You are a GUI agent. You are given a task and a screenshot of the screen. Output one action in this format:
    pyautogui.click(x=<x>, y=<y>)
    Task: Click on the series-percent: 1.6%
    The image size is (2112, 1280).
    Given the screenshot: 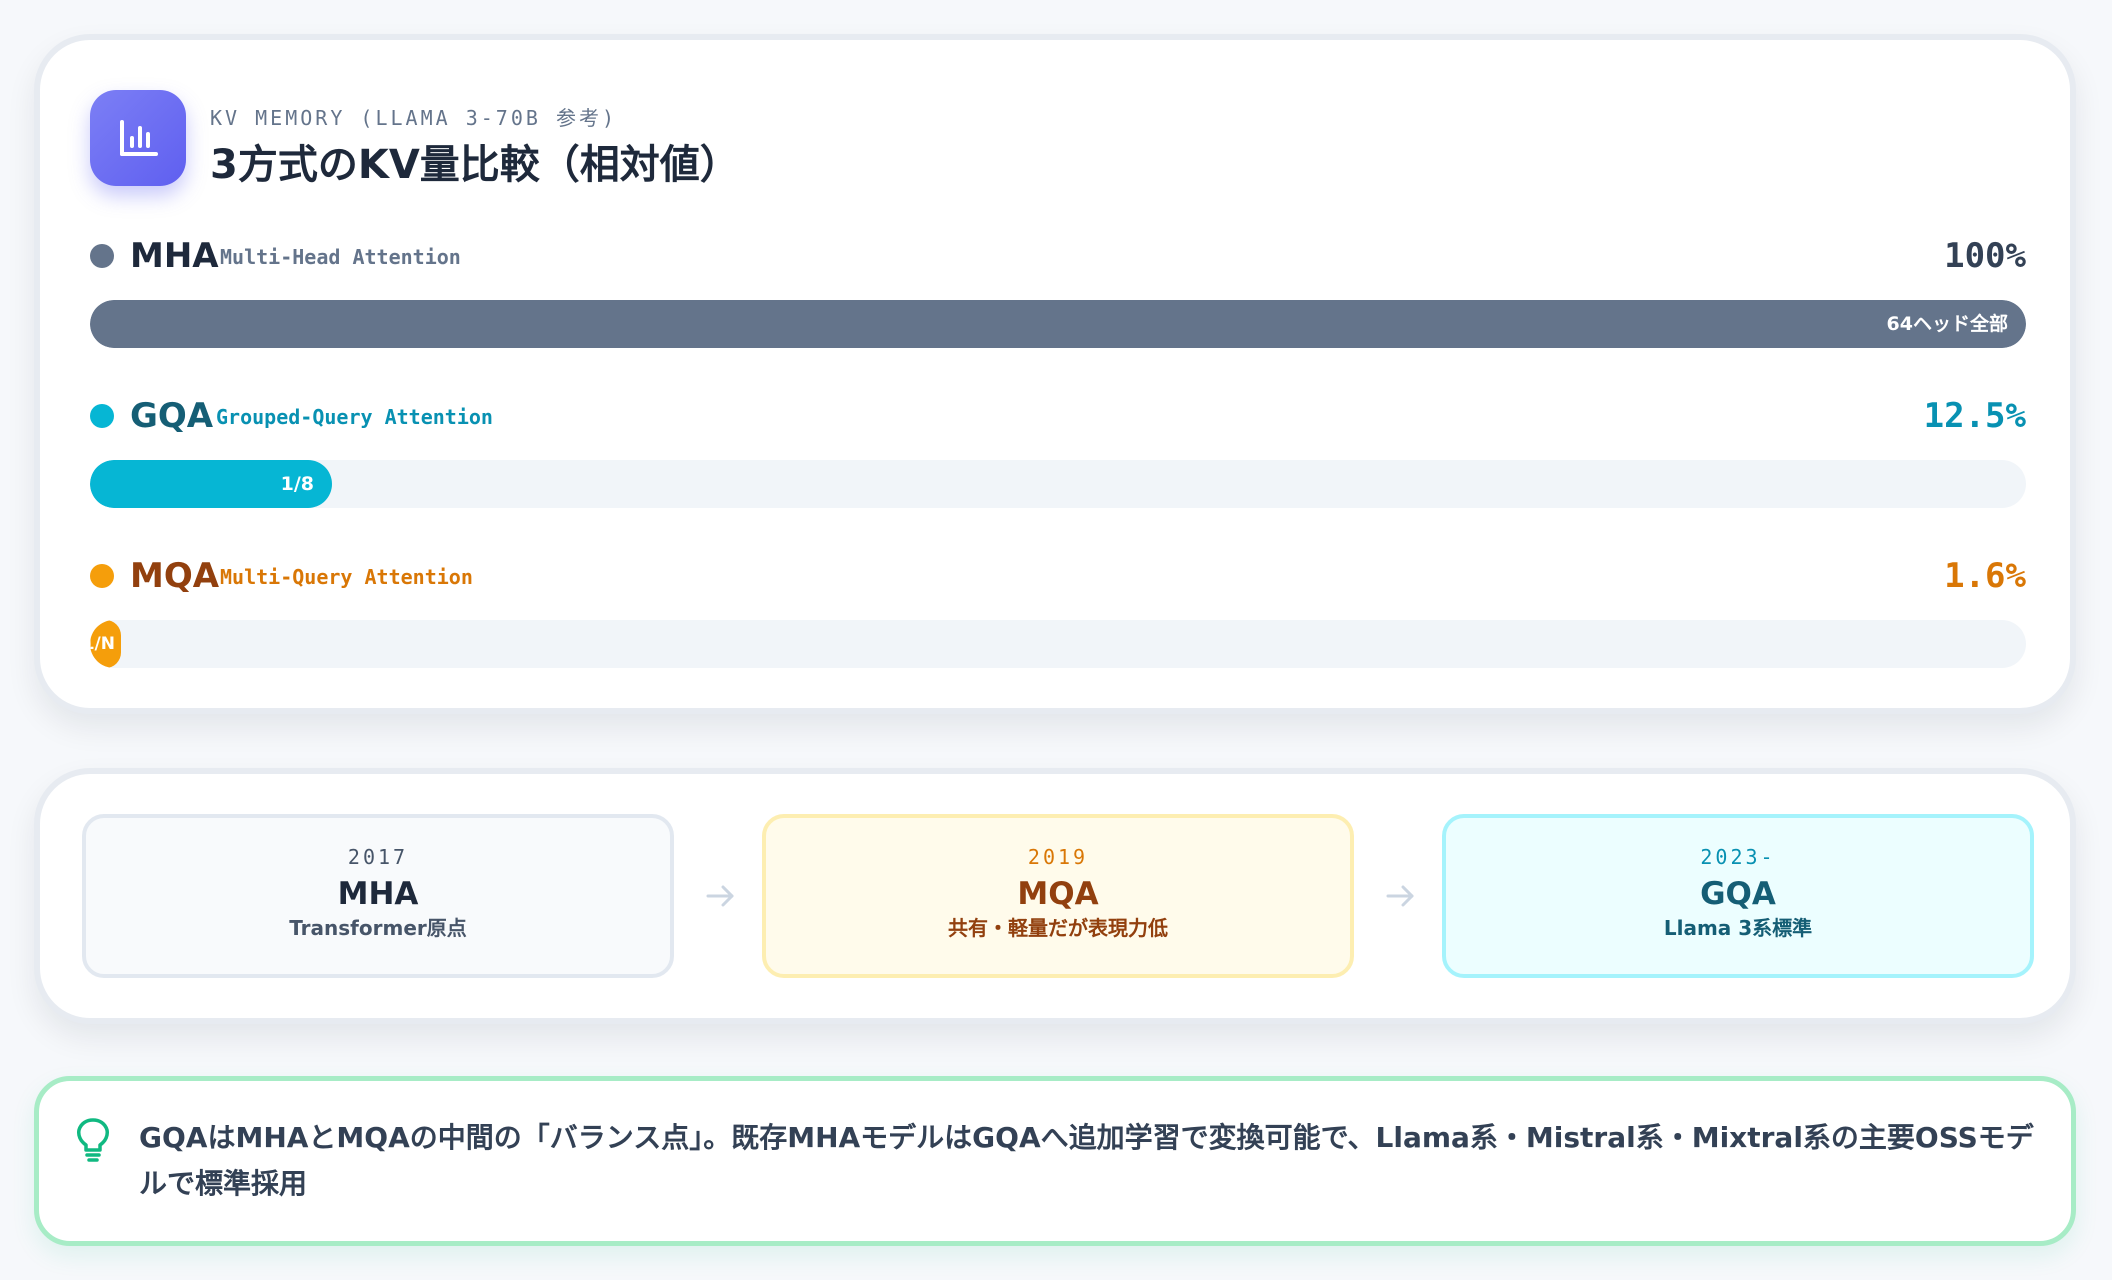 What is the action you would take?
    pyautogui.click(x=1985, y=576)
    